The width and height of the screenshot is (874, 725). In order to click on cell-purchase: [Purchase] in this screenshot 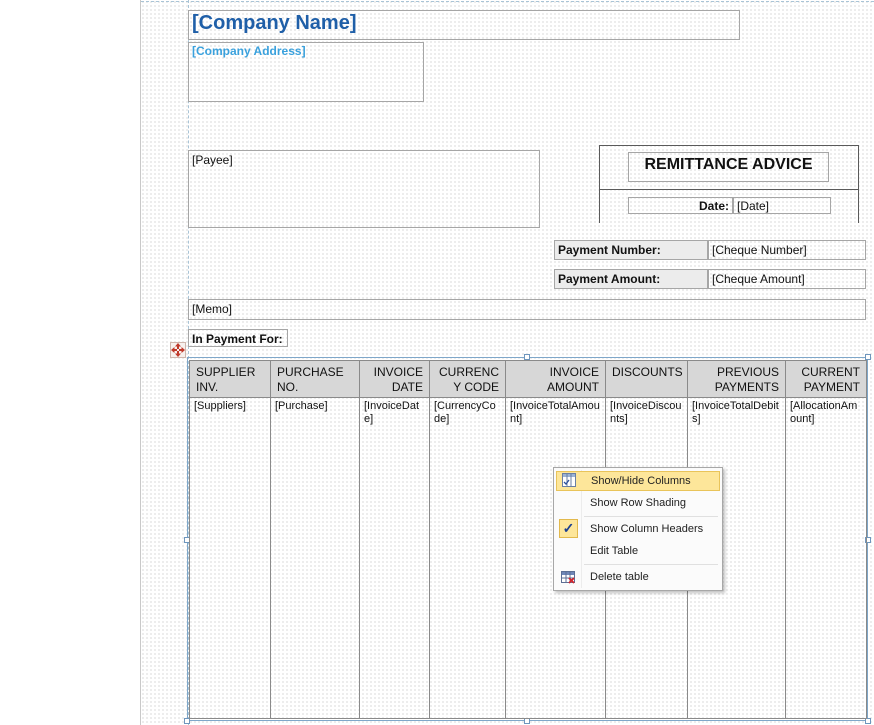, I will do `click(315, 558)`.